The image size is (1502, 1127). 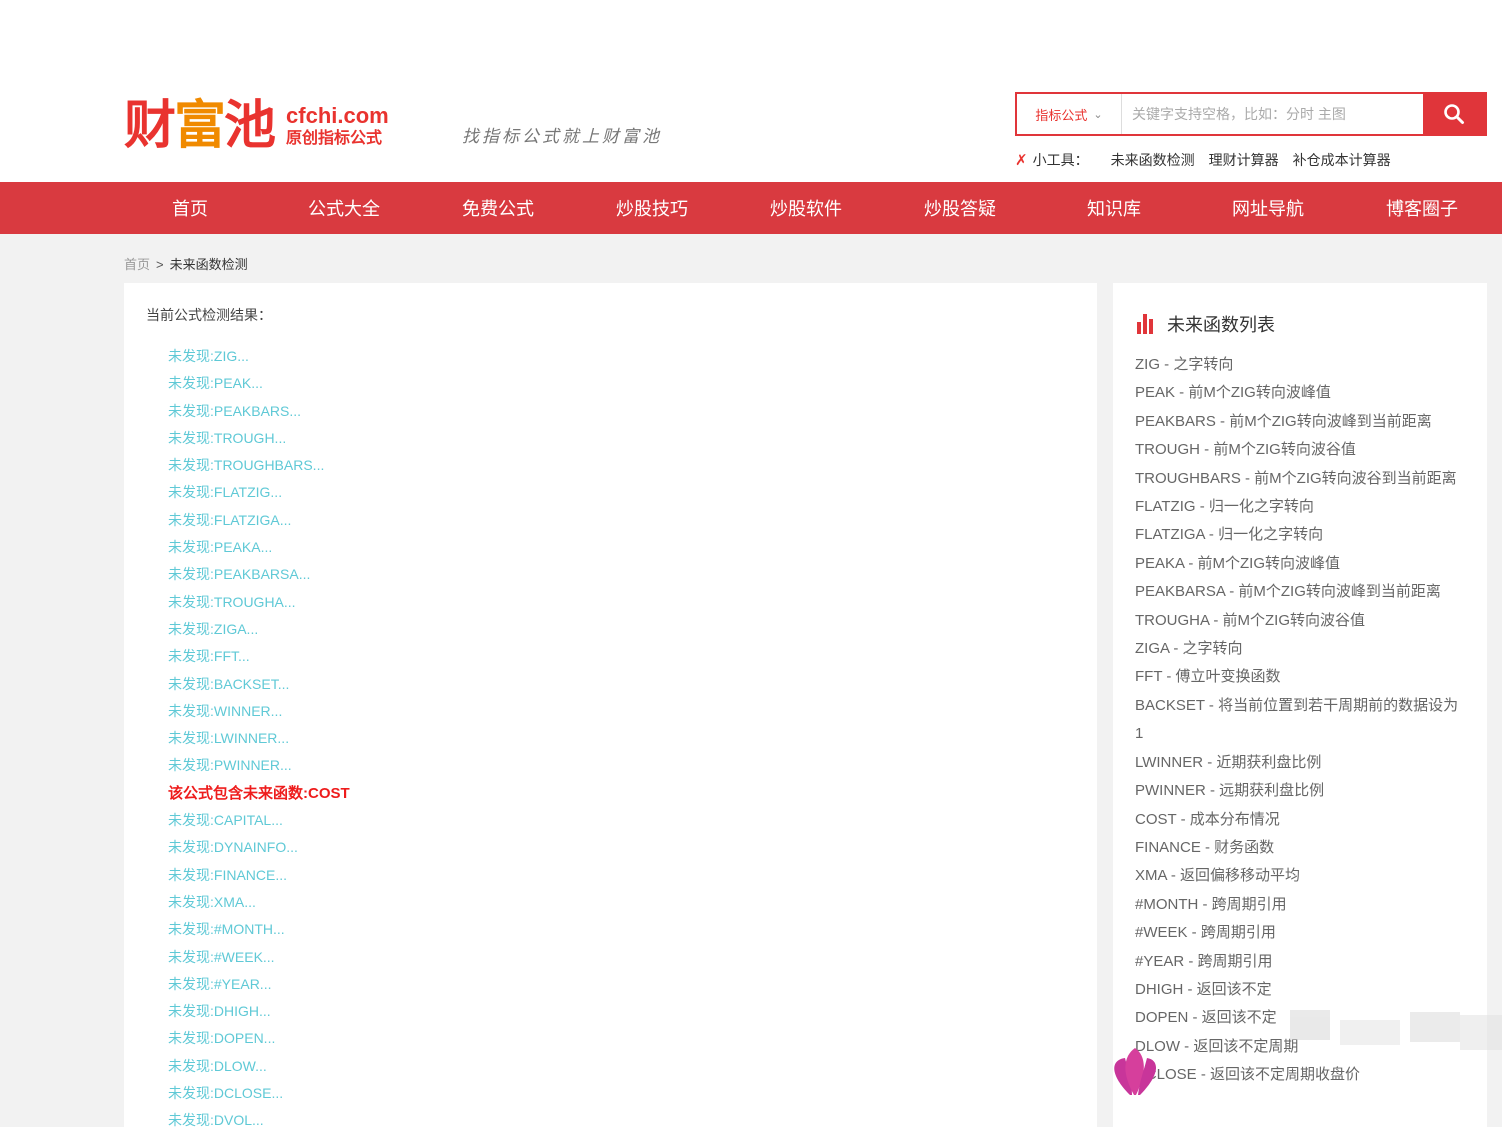 What do you see at coordinates (1300, 564) in the screenshot?
I see `function-list-item: PEAKA - 前M个ZIG转向波峰值` at bounding box center [1300, 564].